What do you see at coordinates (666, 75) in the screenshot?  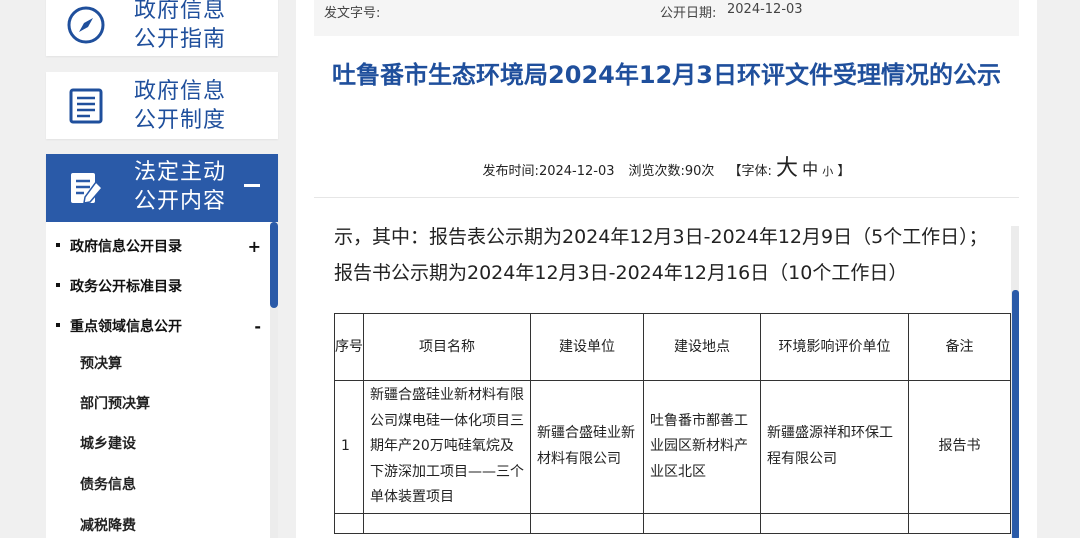 I see `page-title: 吐鲁番市生态环境局2024年12月3日环评文件受理情况的公示` at bounding box center [666, 75].